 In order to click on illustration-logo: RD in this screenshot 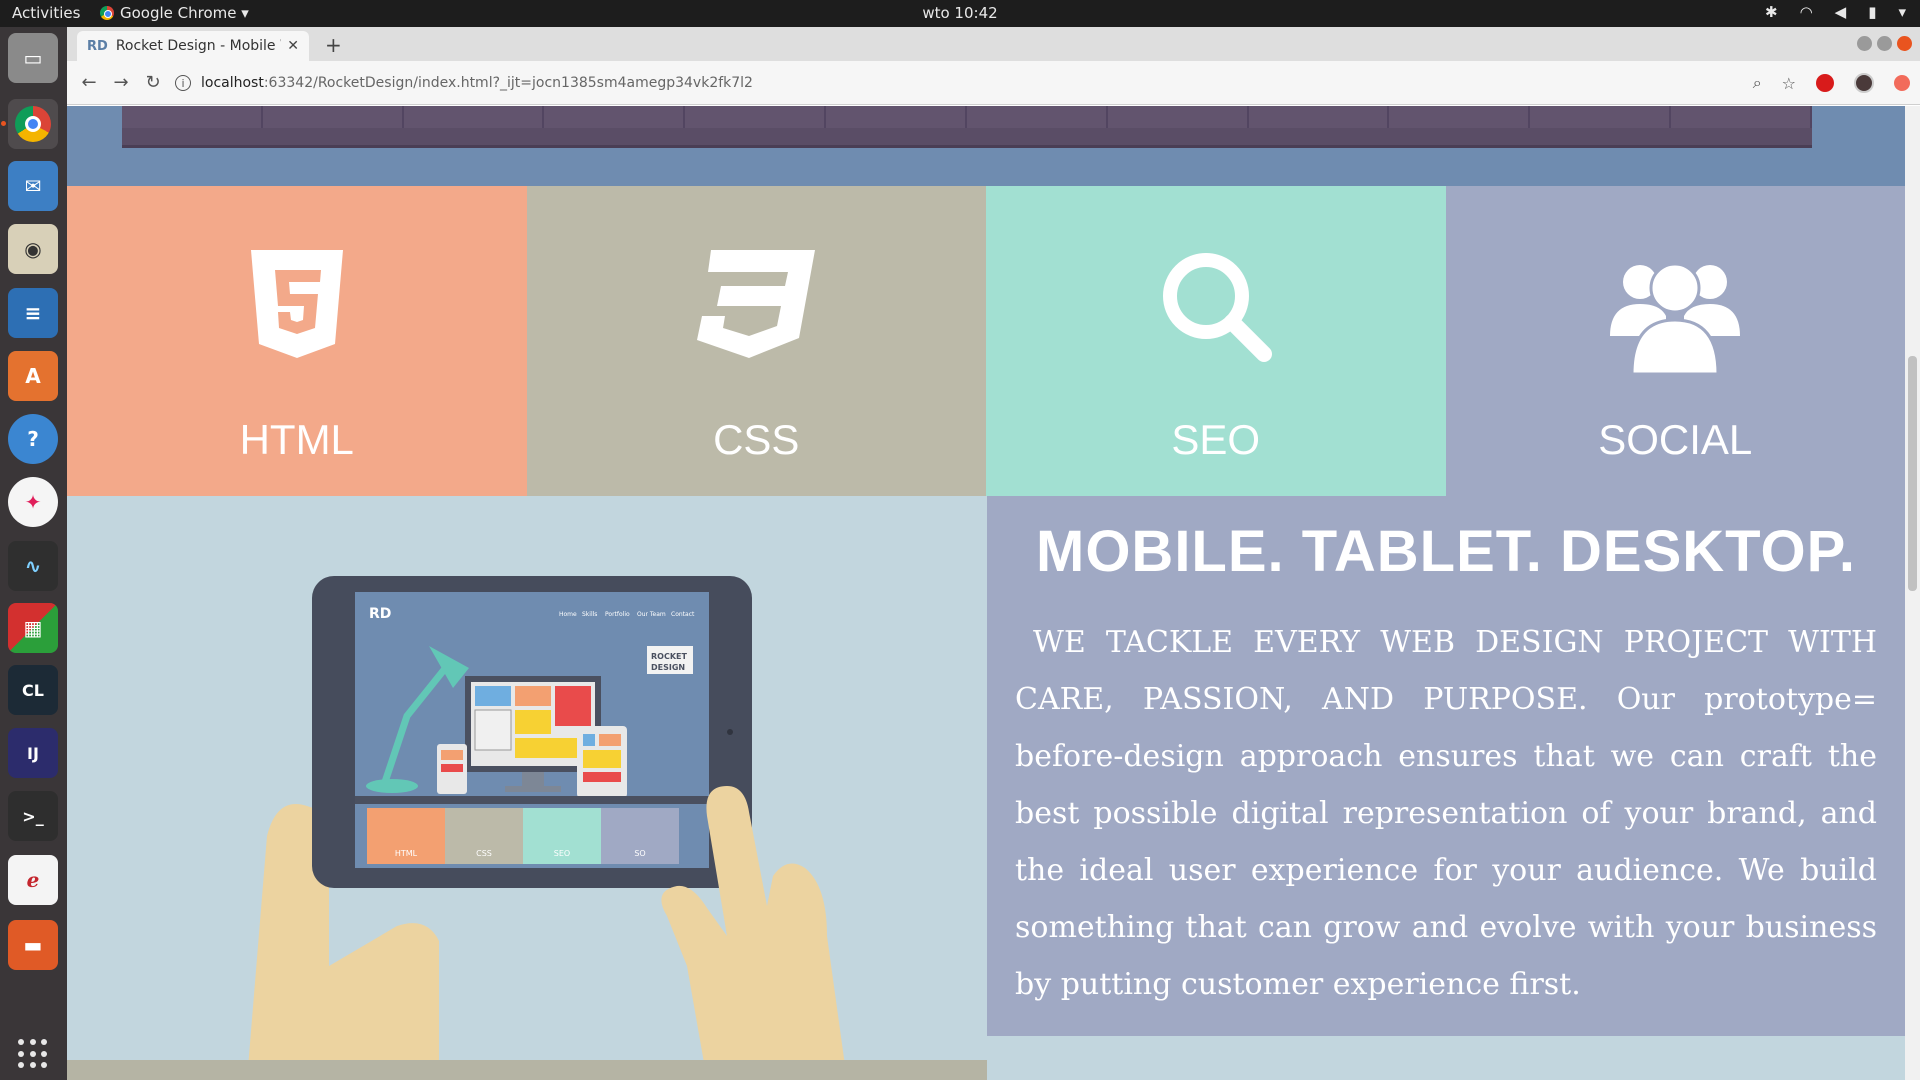, I will do `click(380, 614)`.